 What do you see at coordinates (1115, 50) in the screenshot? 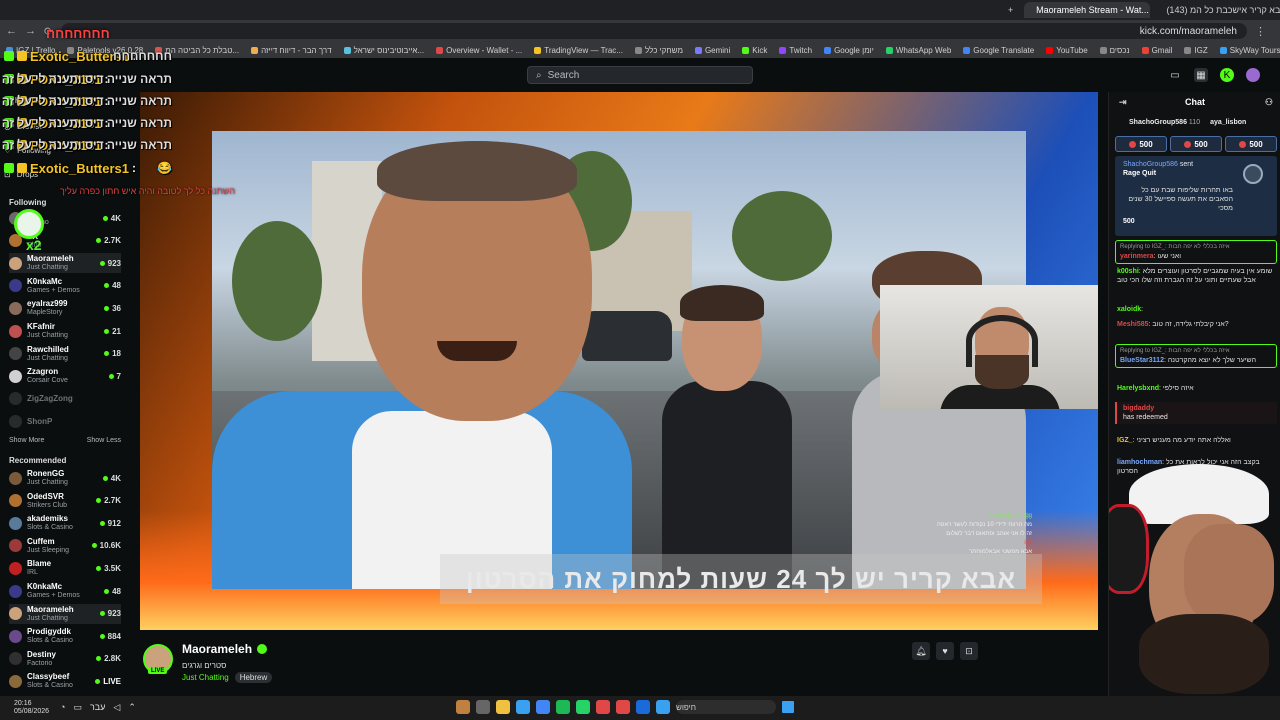
I see `bookmark-item: נכסים` at bounding box center [1115, 50].